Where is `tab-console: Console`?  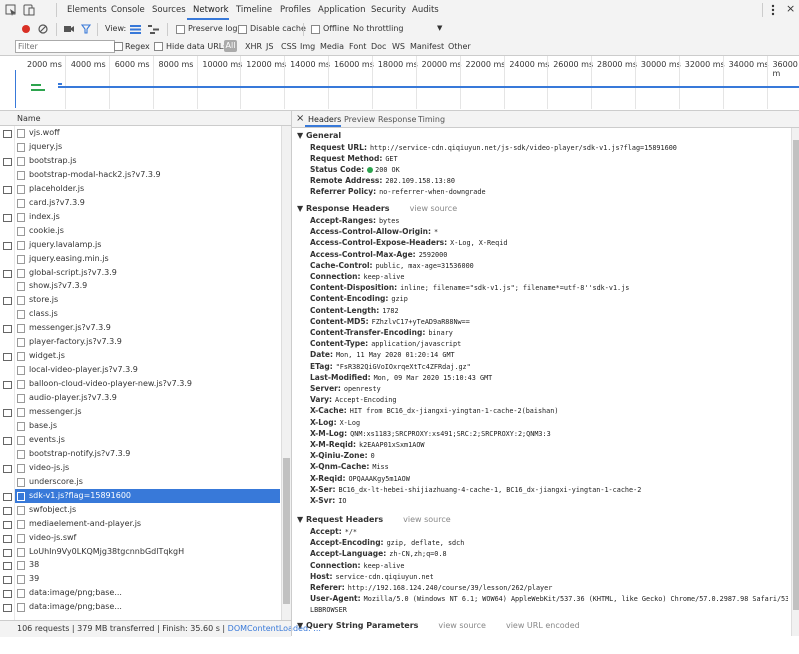 tab-console: Console is located at coordinates (128, 10).